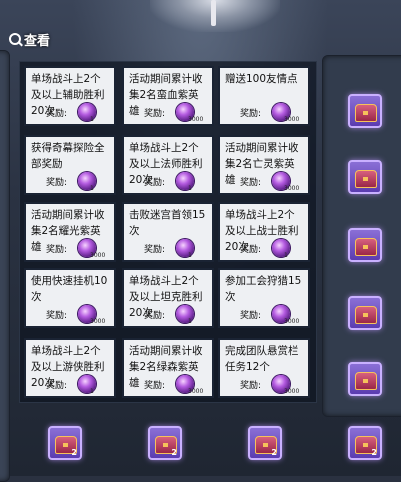 Image resolution: width=401 pixels, height=482 pixels. I want to click on achievement-text: 获得奇幕探险全部奖励, so click(68, 156).